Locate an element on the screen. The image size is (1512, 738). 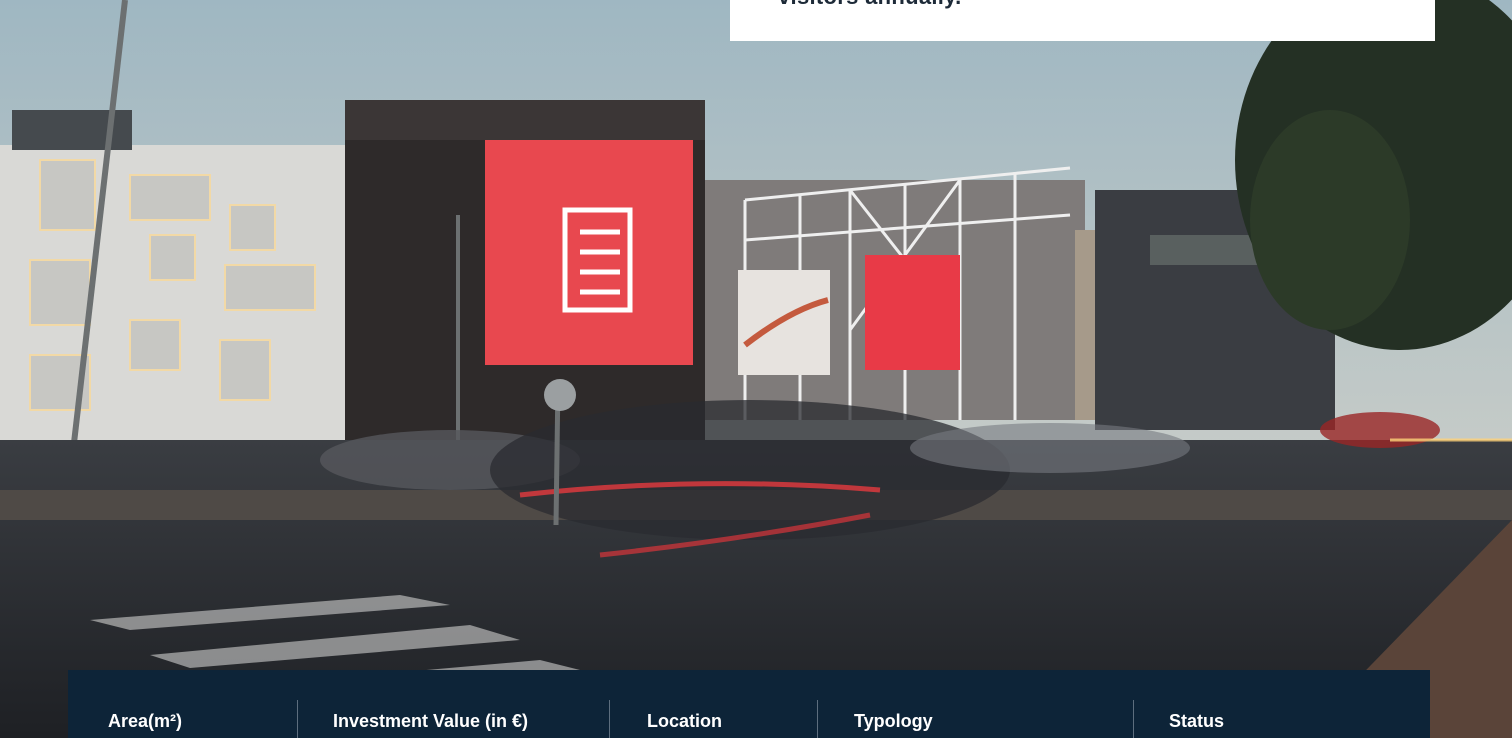
stat-typology: Typology is located at coordinates (973, 704).